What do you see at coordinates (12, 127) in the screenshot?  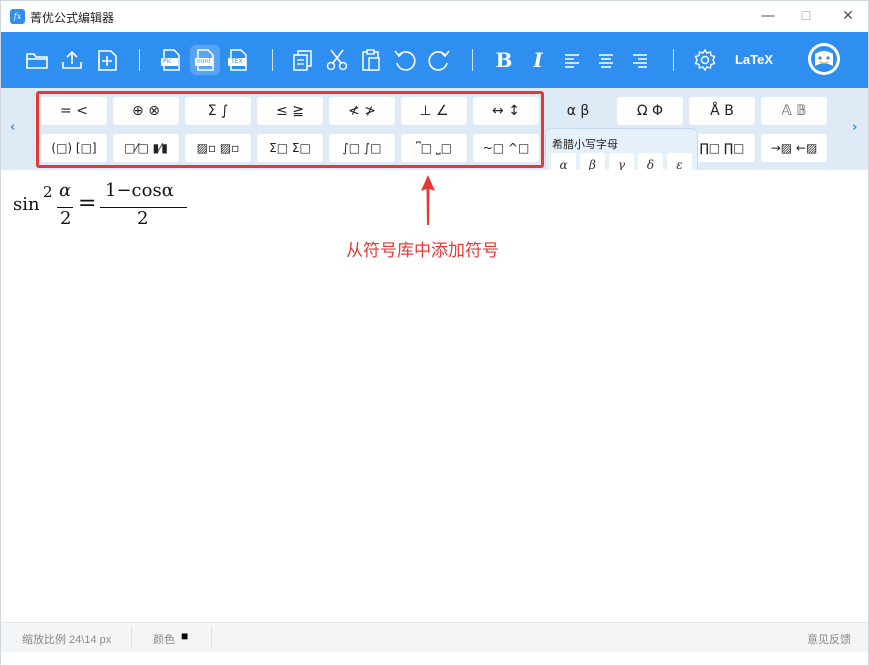 I see `palette-prev-button: ‹` at bounding box center [12, 127].